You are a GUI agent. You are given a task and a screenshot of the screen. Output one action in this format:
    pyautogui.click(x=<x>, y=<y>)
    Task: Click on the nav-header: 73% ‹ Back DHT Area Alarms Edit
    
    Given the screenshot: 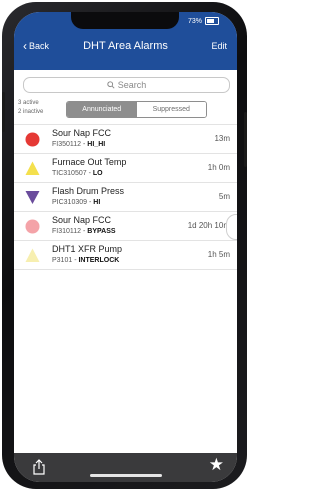 What is the action you would take?
    pyautogui.click(x=125, y=41)
    